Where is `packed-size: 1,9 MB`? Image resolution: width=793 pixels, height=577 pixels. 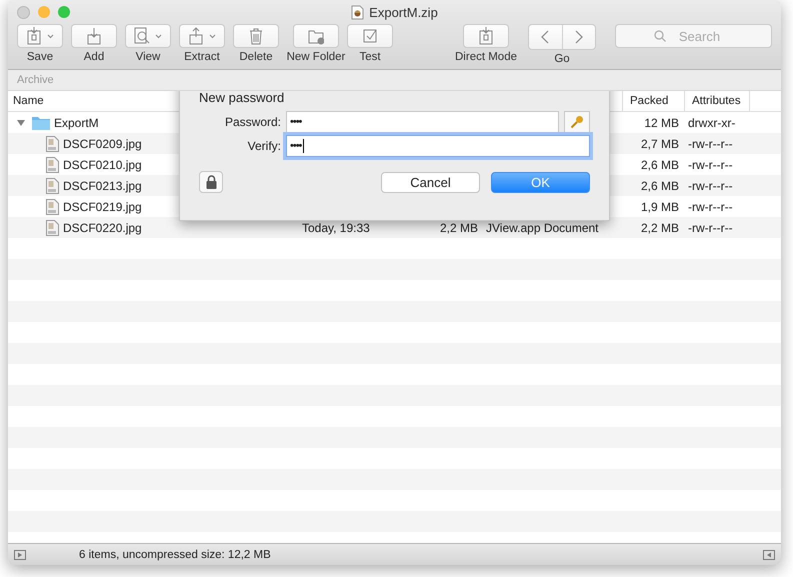
packed-size: 1,9 MB is located at coordinates (659, 207).